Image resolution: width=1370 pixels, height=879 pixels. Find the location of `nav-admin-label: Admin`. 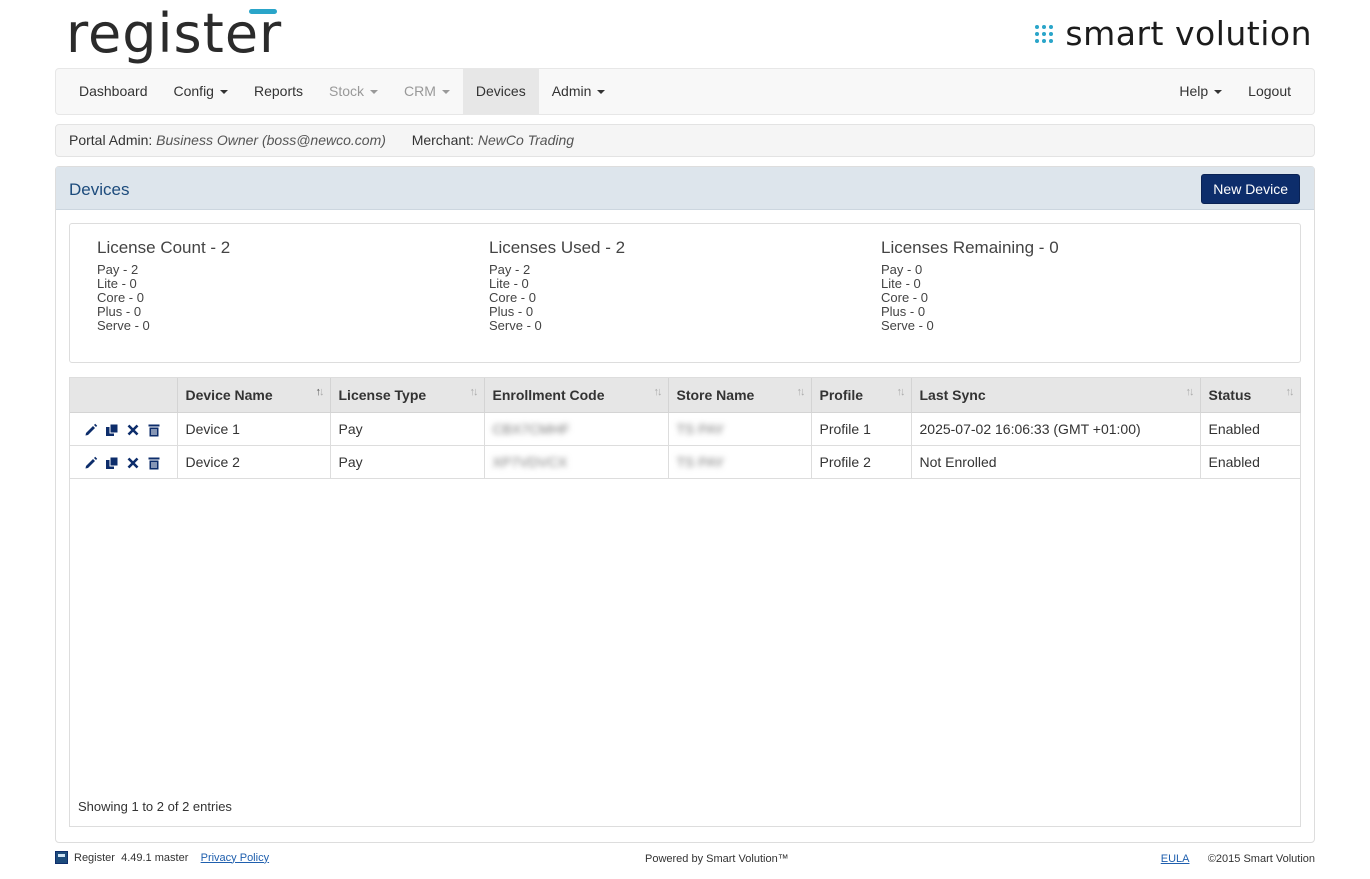

nav-admin-label: Admin is located at coordinates (571, 91).